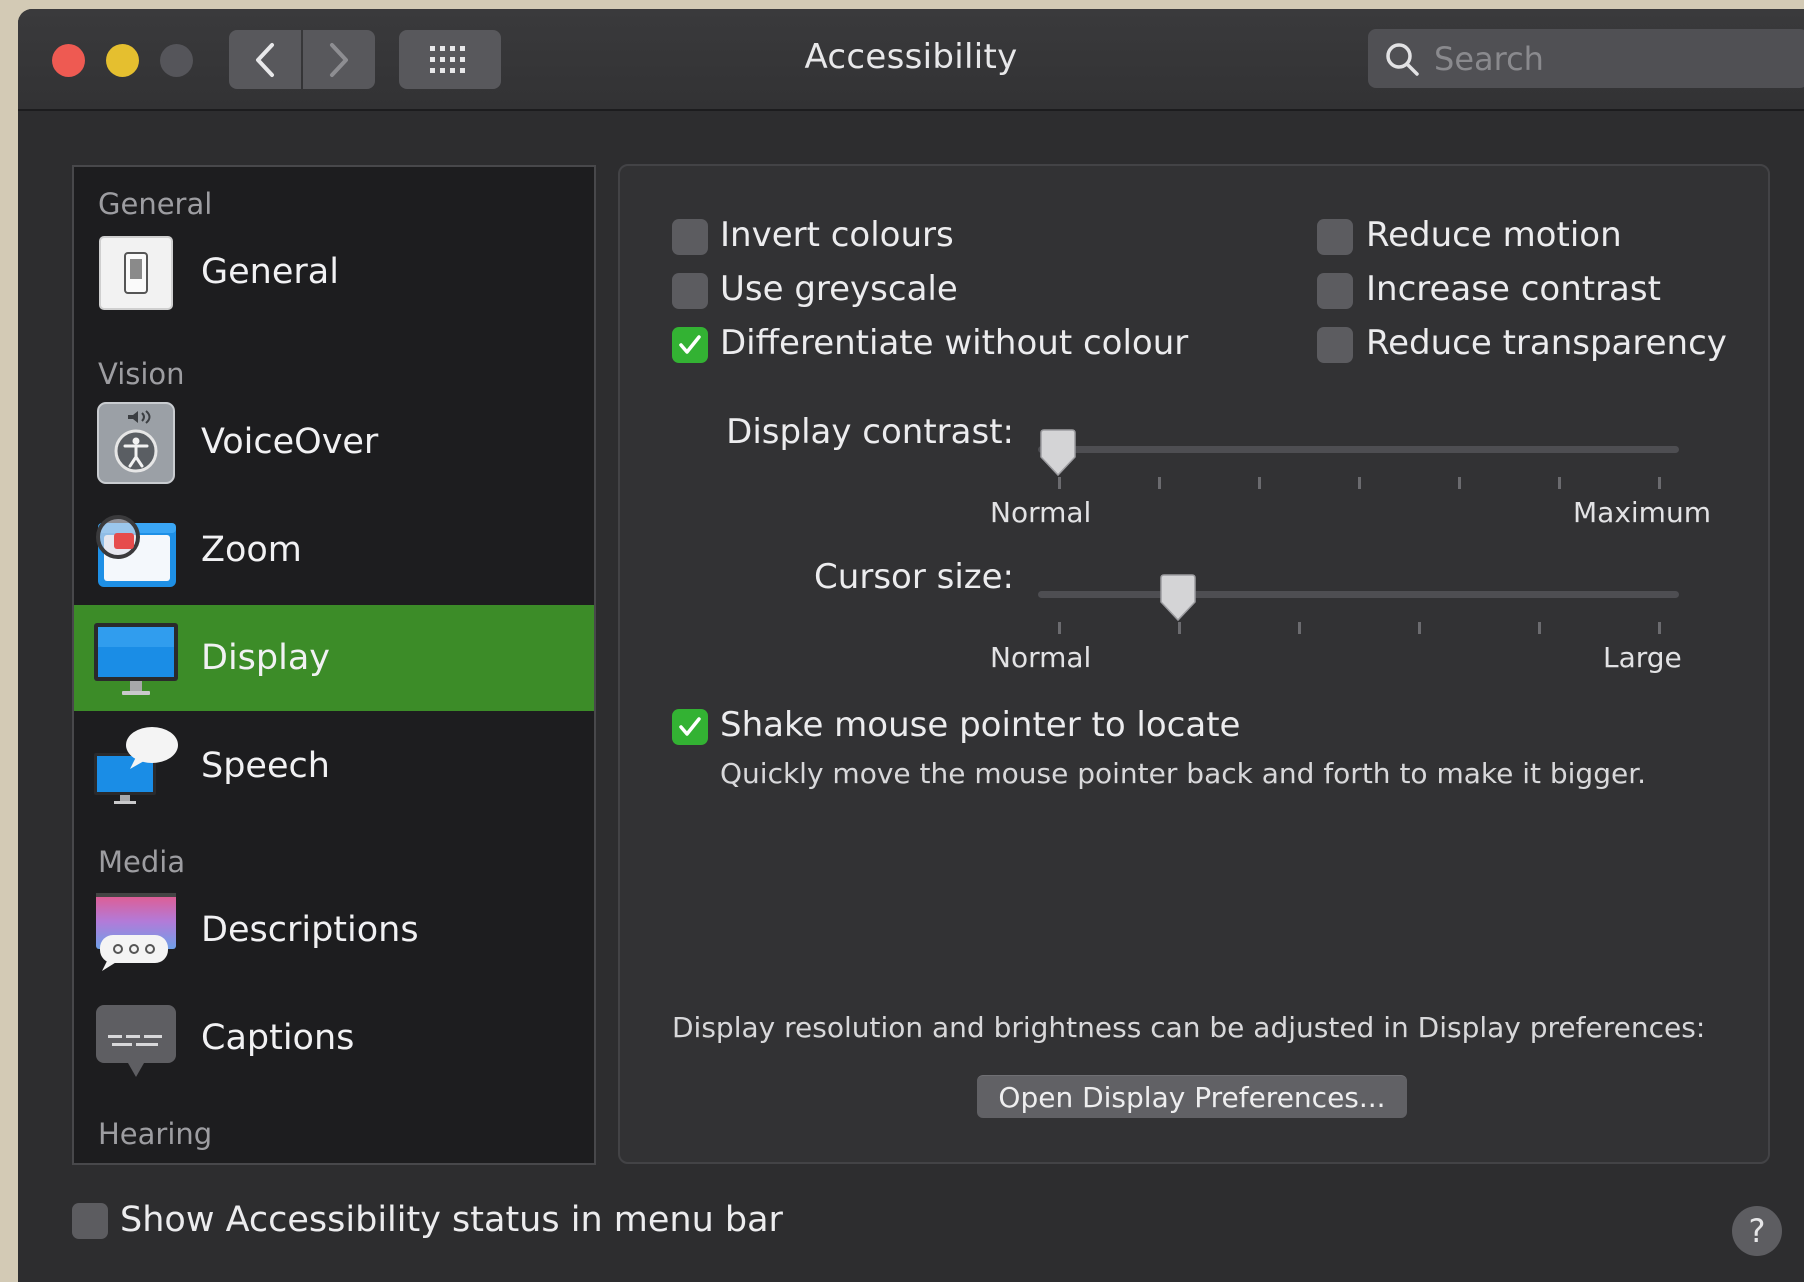  Describe the element at coordinates (690, 237) in the screenshot. I see `invert-colours-checkbox` at that location.